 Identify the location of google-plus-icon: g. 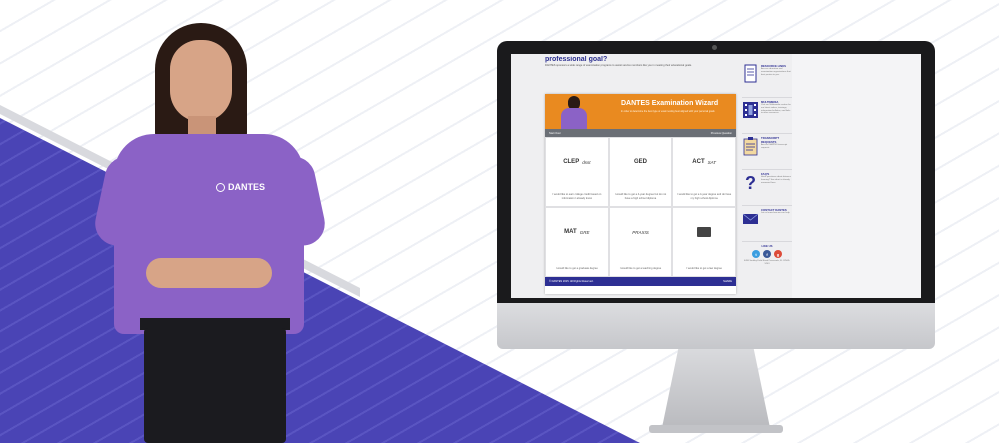
(778, 254).